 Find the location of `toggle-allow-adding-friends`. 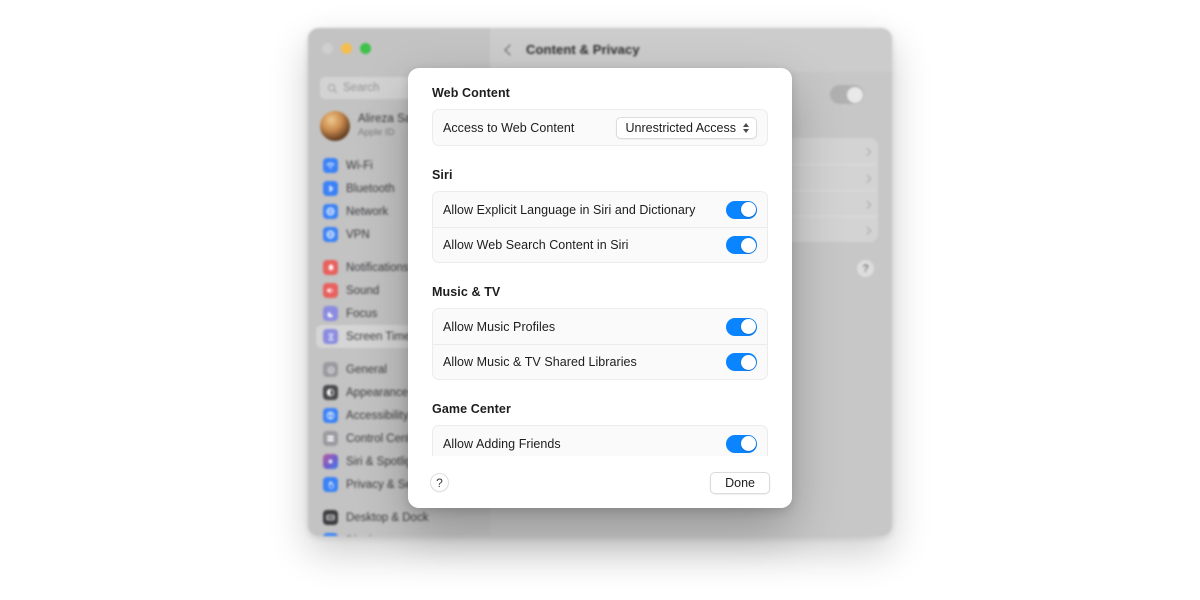

toggle-allow-adding-friends is located at coordinates (741, 443).